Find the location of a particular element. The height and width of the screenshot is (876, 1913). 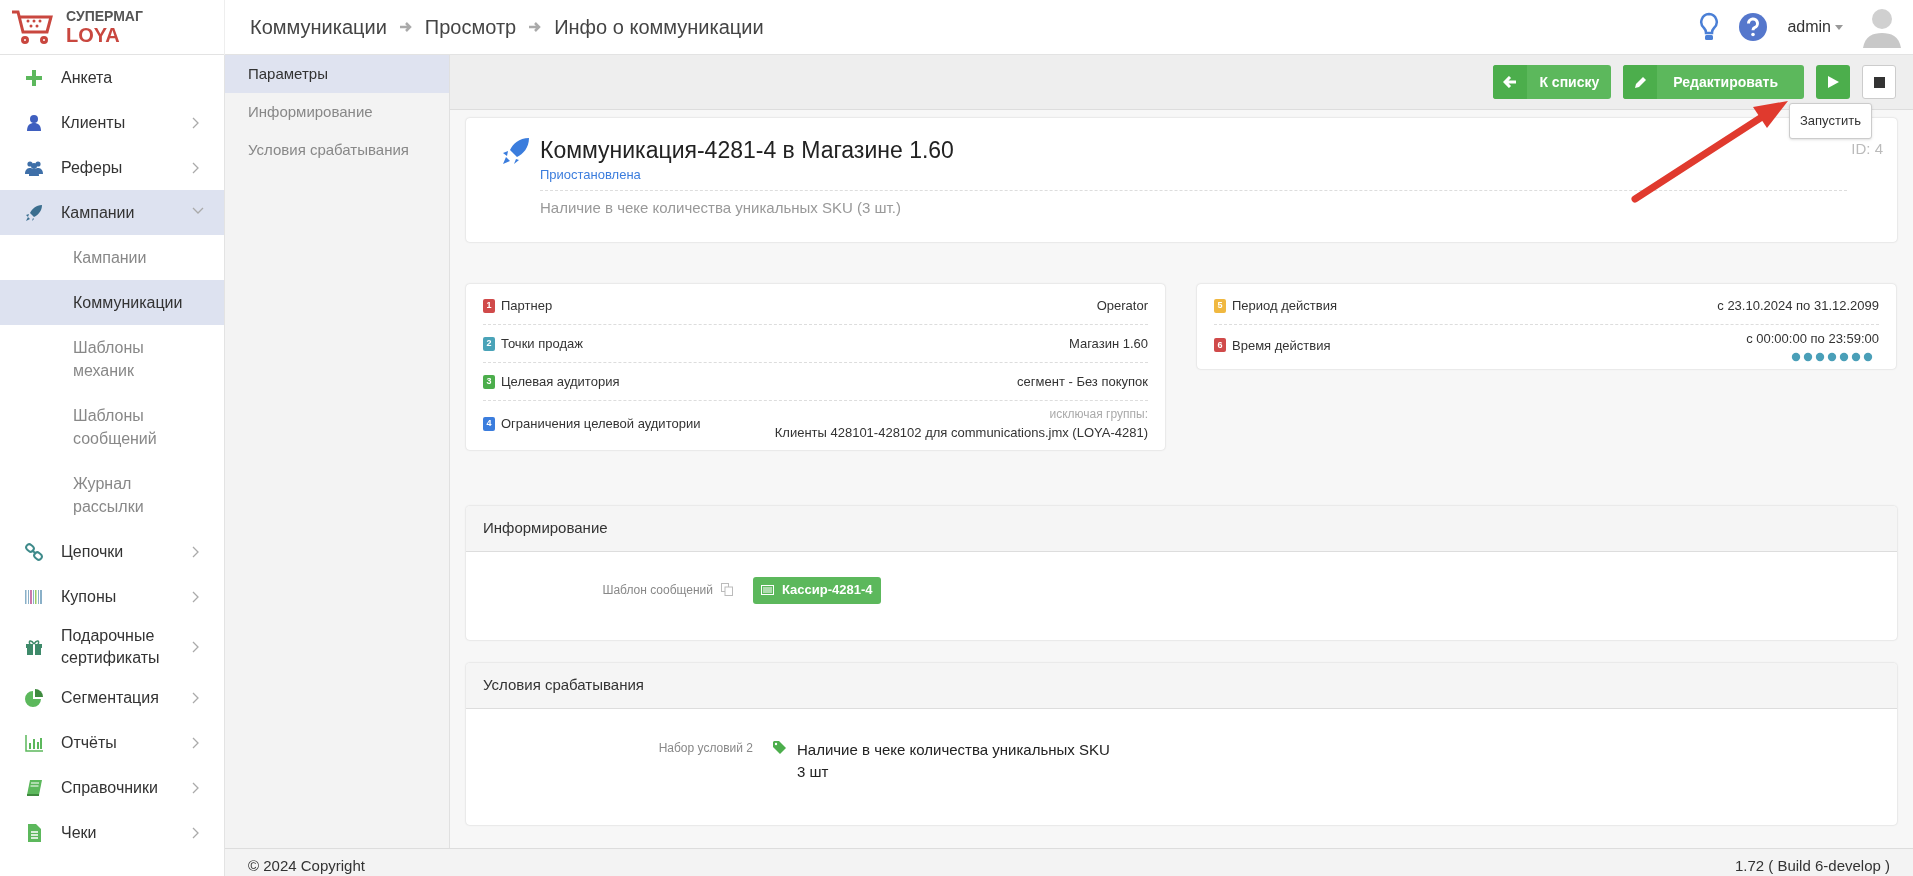

condition-detail: 3 шт is located at coordinates (813, 771).